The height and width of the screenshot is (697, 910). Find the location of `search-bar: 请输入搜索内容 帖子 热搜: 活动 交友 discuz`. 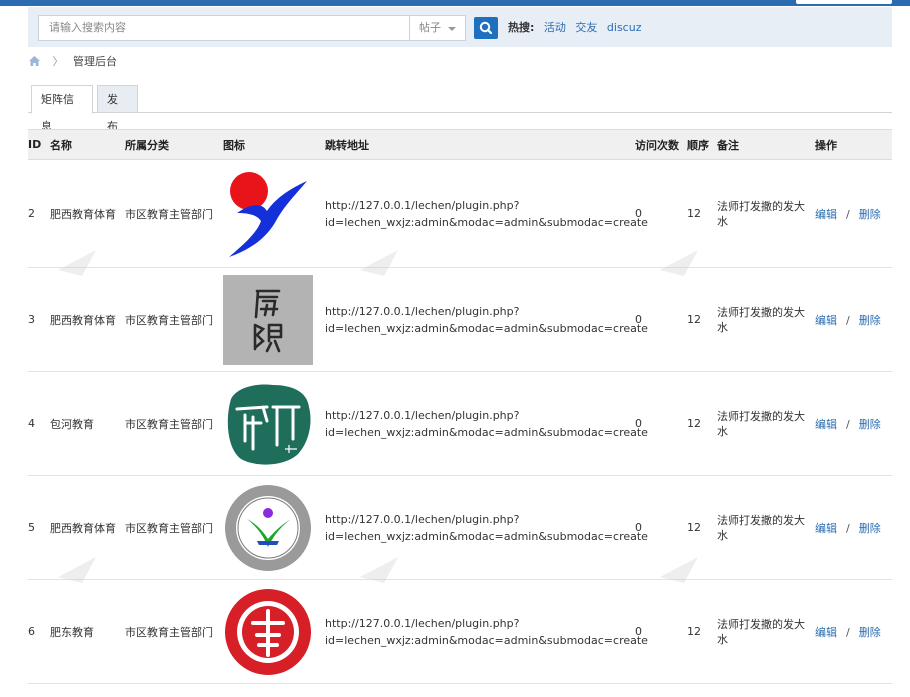

search-bar: 请输入搜索内容 帖子 热搜: 活动 交友 discuz is located at coordinates (460, 27).